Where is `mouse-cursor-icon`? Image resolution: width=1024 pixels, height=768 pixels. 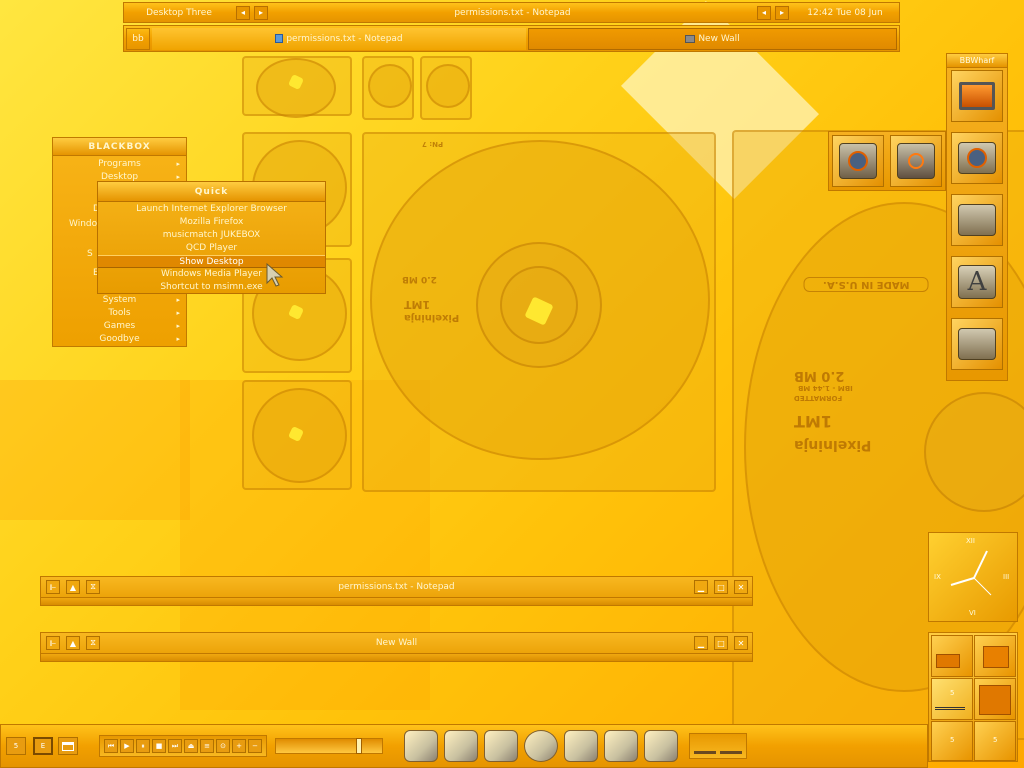
mouse-cursor-icon is located at coordinates (275, 275).